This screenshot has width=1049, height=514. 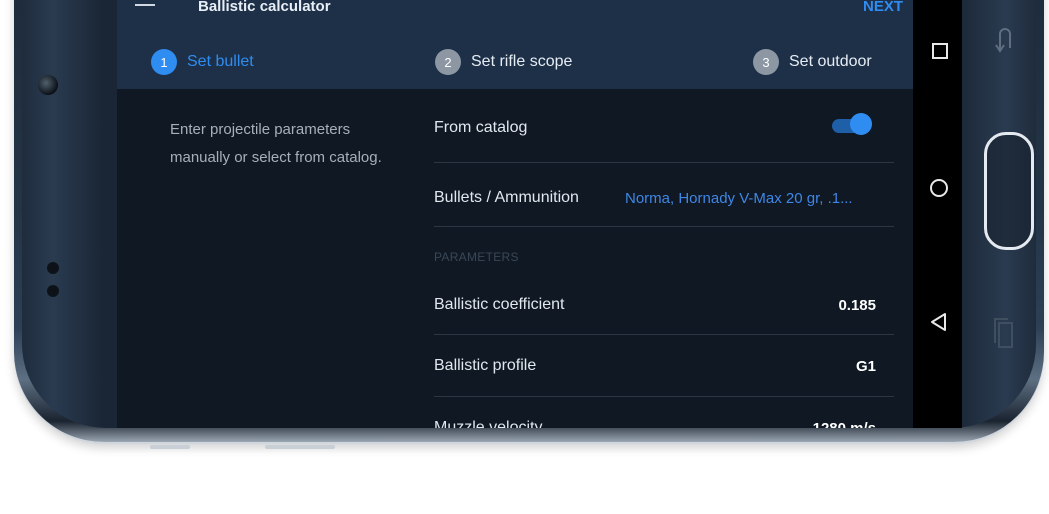 I want to click on param-row-ballistic-coefficient: Ballistic coefficient 0.185, so click(x=664, y=304).